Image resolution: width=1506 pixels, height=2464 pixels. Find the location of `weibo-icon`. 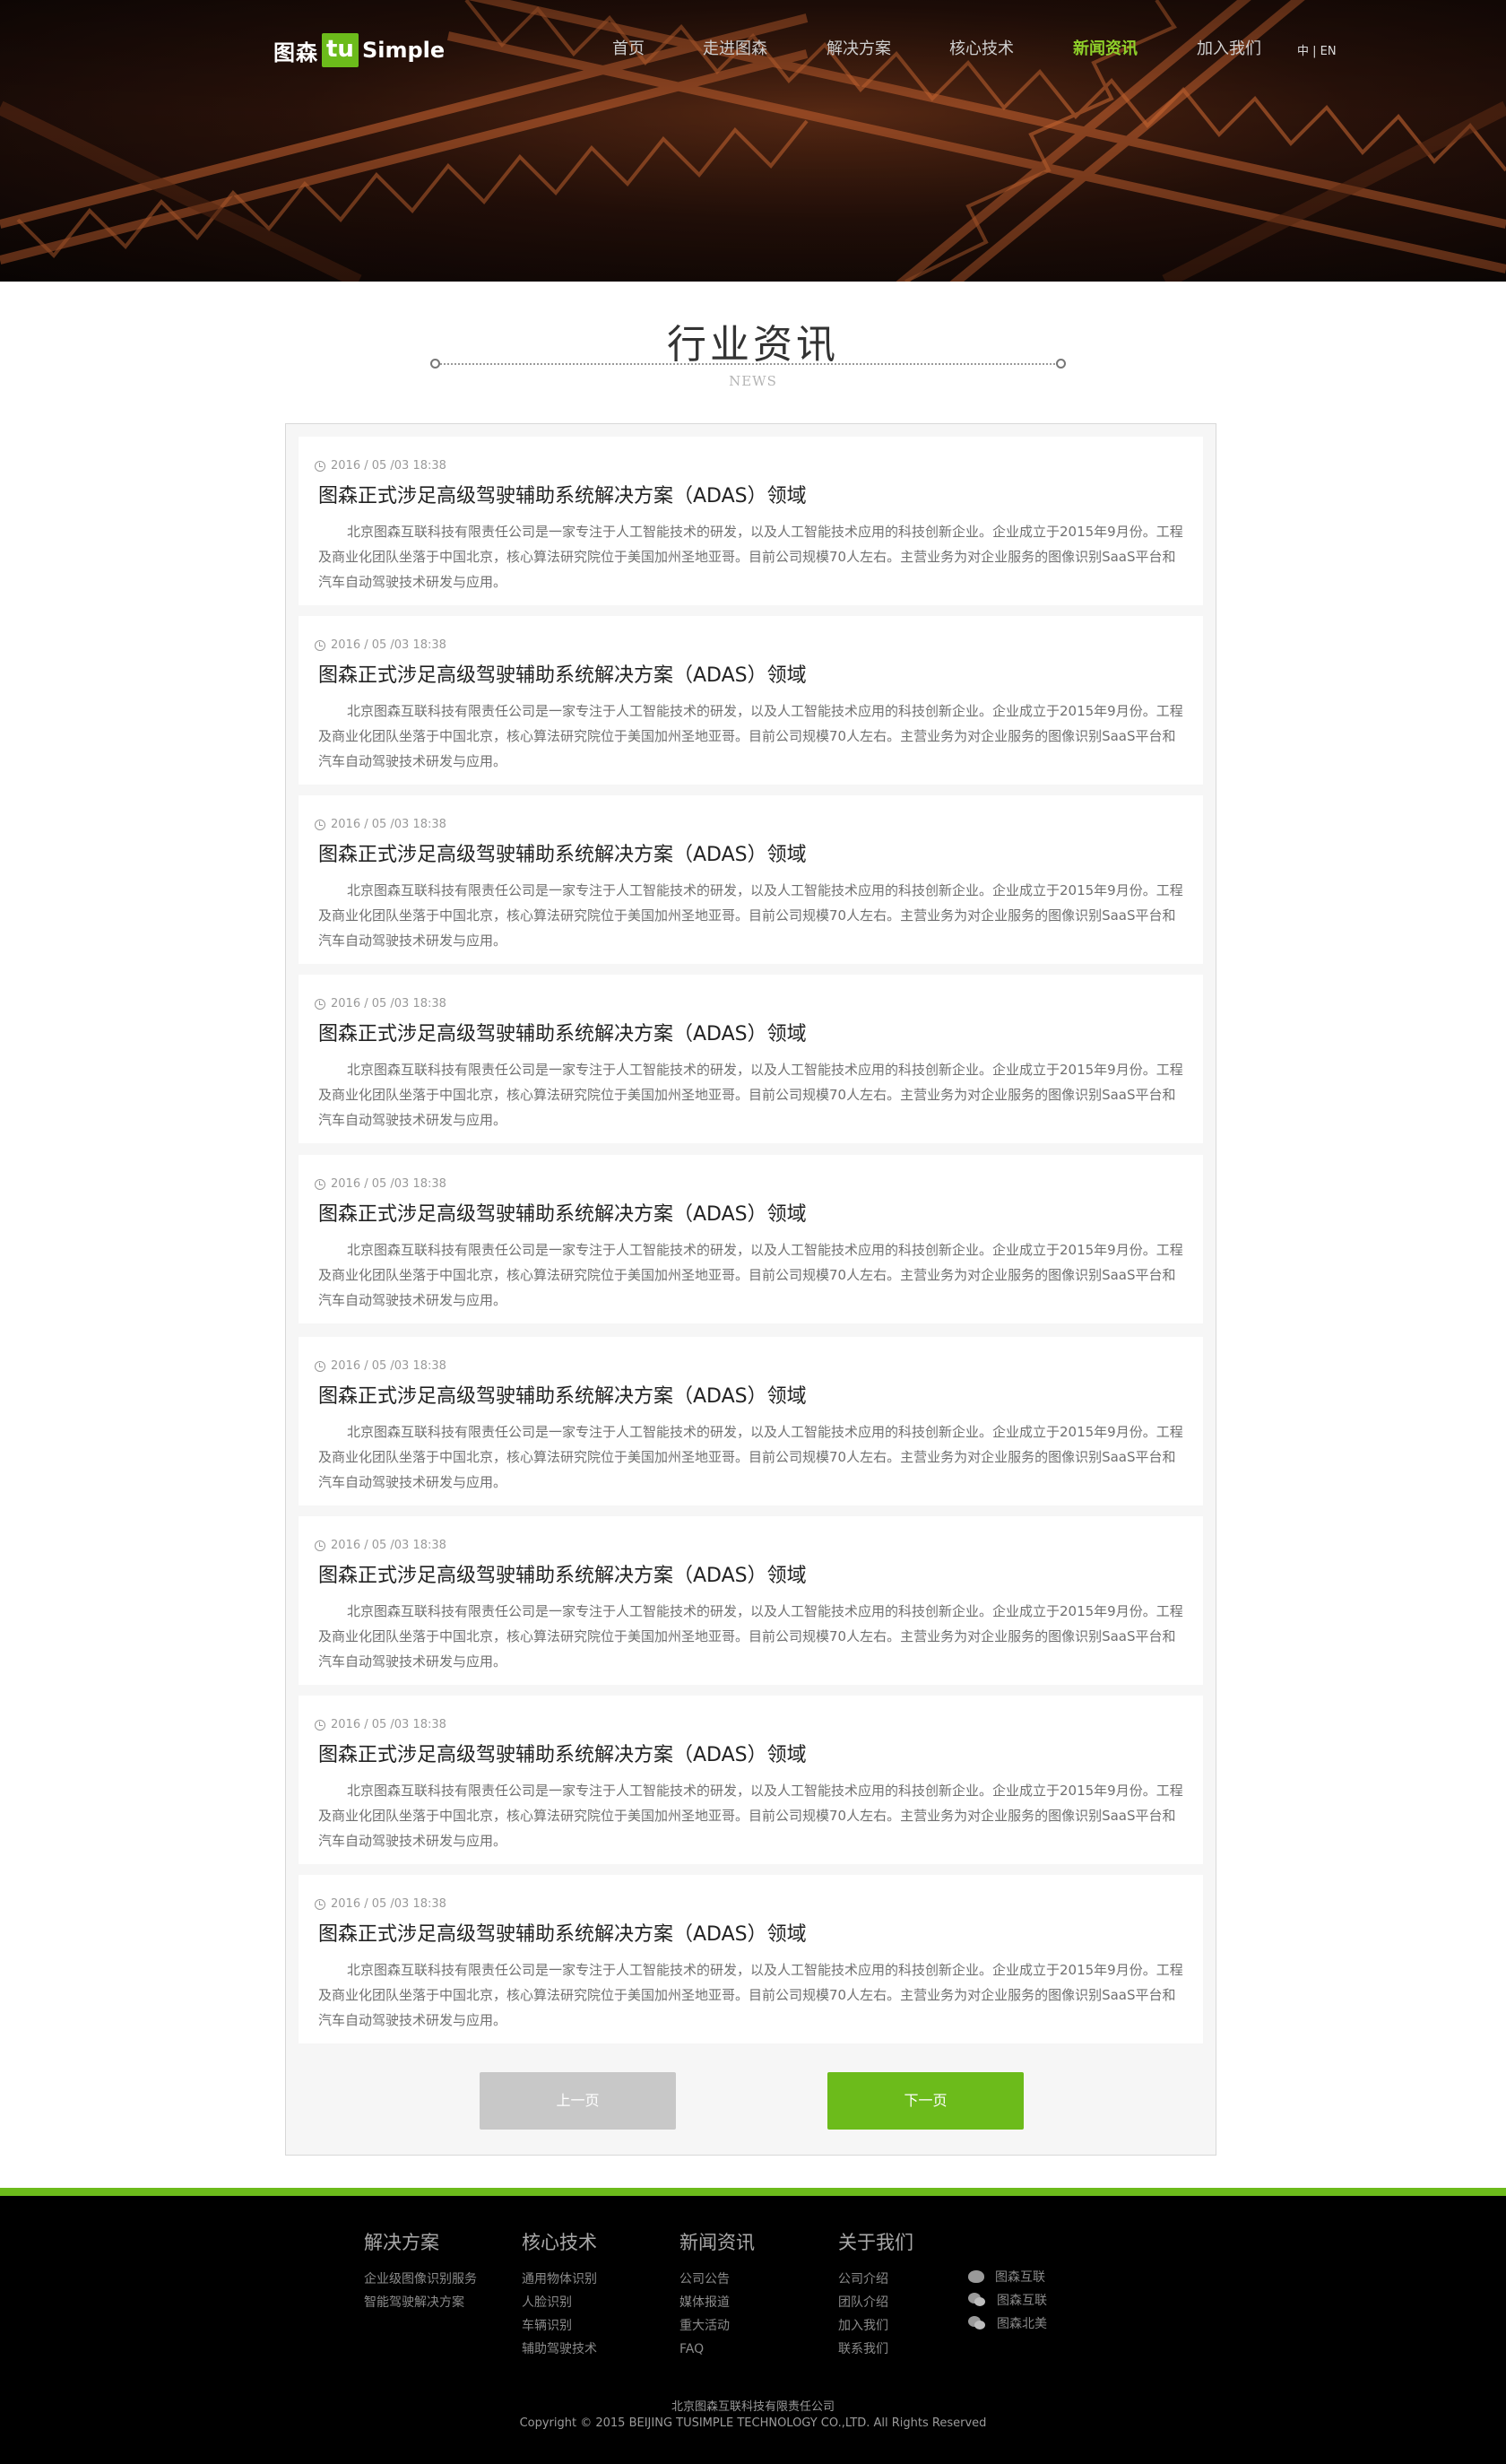

weibo-icon is located at coordinates (976, 2276).